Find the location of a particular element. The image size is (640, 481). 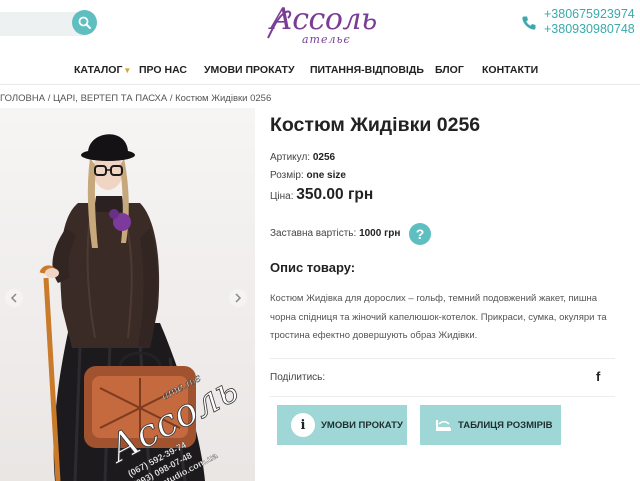

size-row: Розмір: one size is located at coordinates (308, 175).